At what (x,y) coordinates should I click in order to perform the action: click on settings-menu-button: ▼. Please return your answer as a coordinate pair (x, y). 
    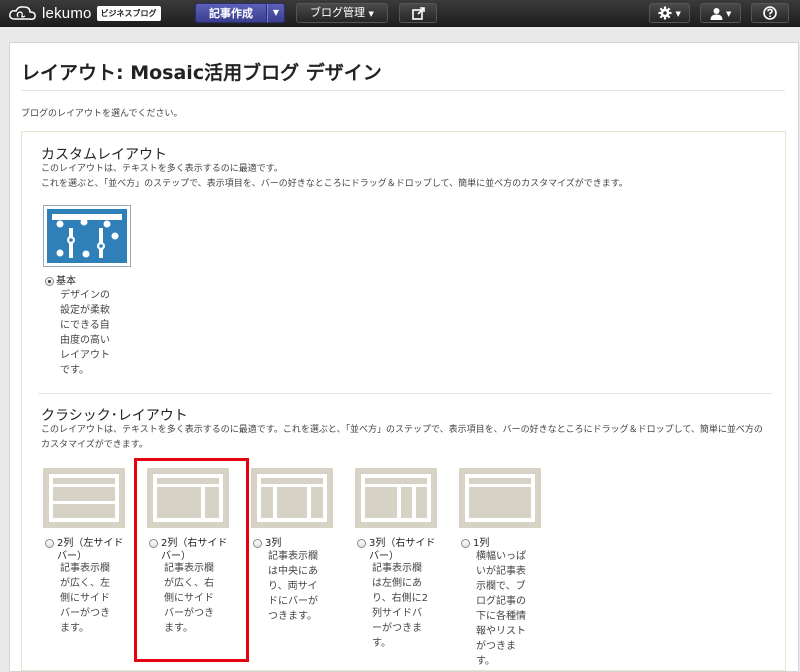
    Looking at the image, I should click on (669, 13).